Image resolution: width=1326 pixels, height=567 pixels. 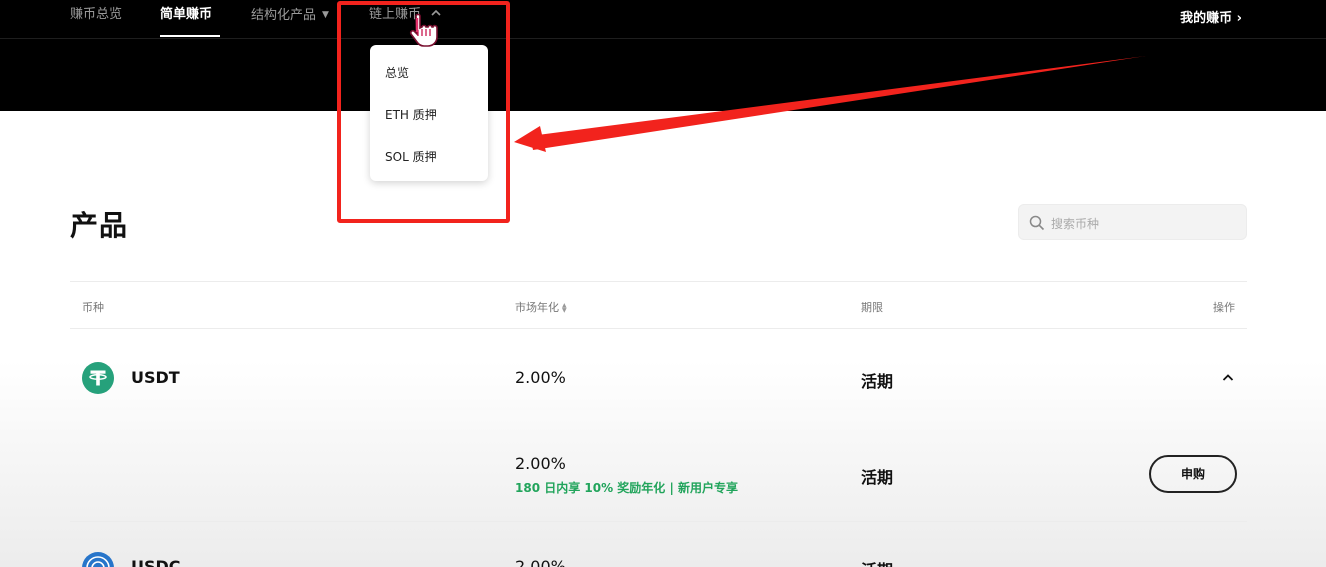 I want to click on annotation-arrow, so click(x=830, y=104).